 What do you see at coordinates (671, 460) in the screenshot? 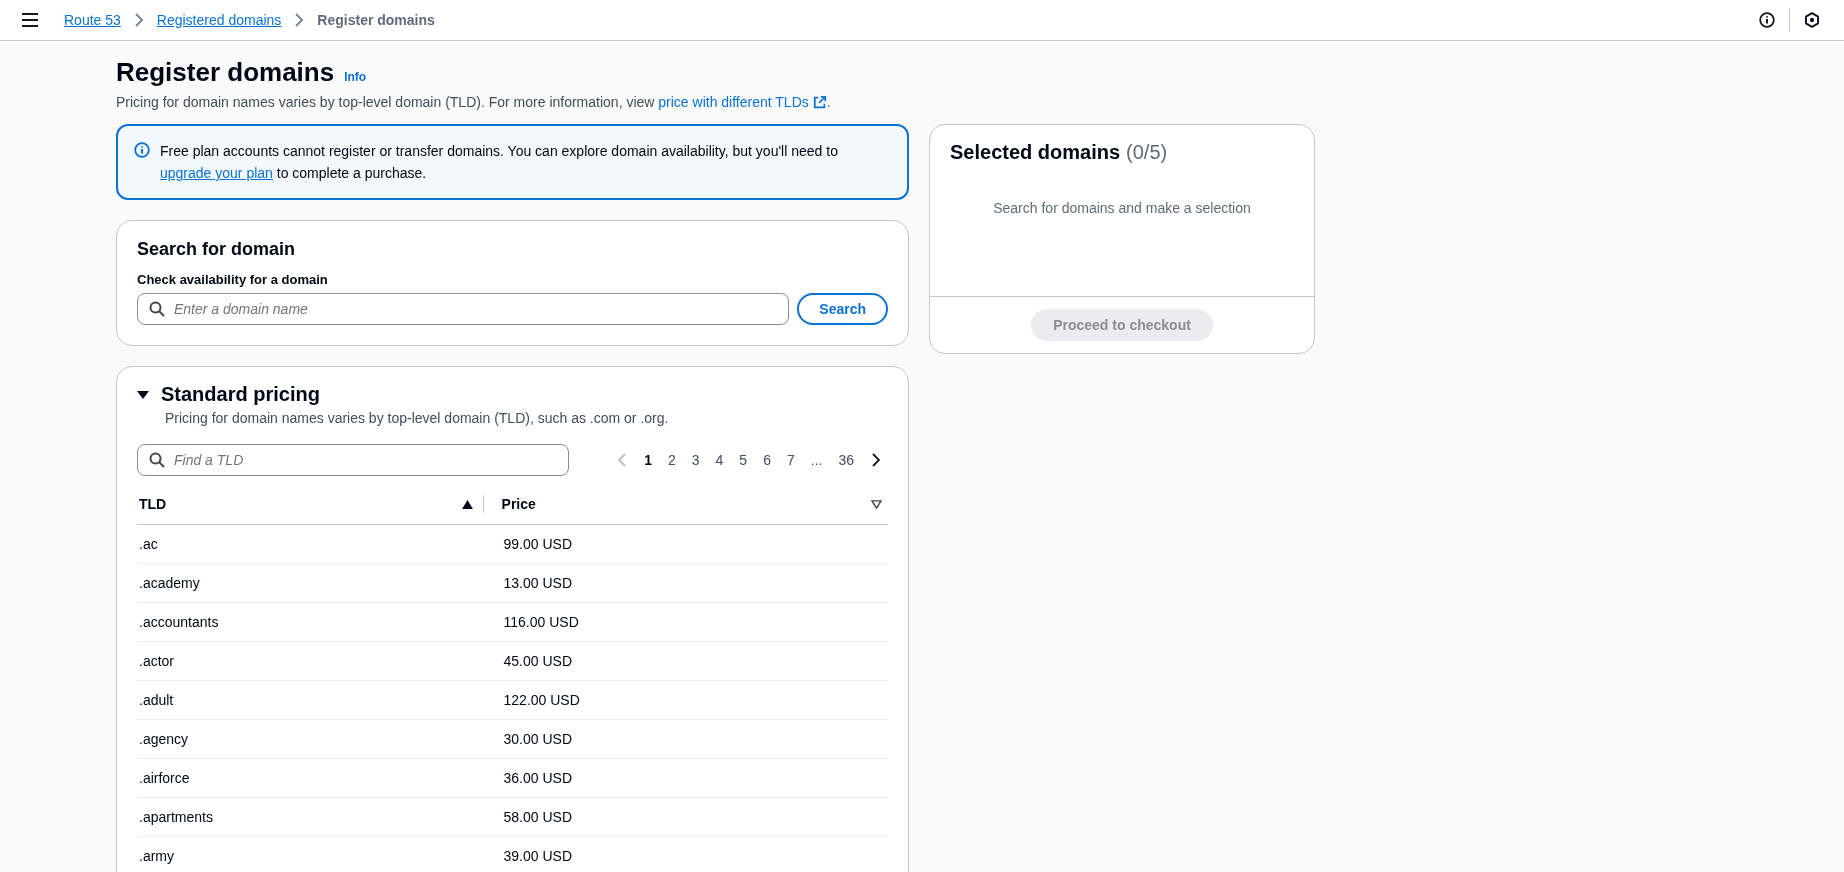
I see `page-button: 2` at bounding box center [671, 460].